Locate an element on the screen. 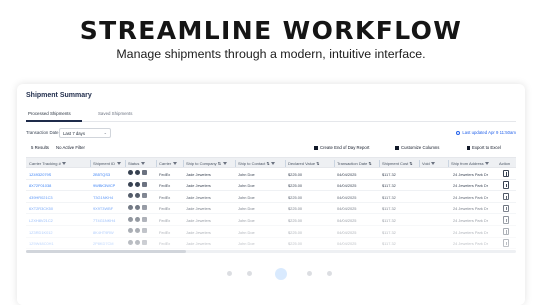 The height and width of the screenshot is (305, 542). customize-columns-button: Customize Columns is located at coordinates (417, 147).